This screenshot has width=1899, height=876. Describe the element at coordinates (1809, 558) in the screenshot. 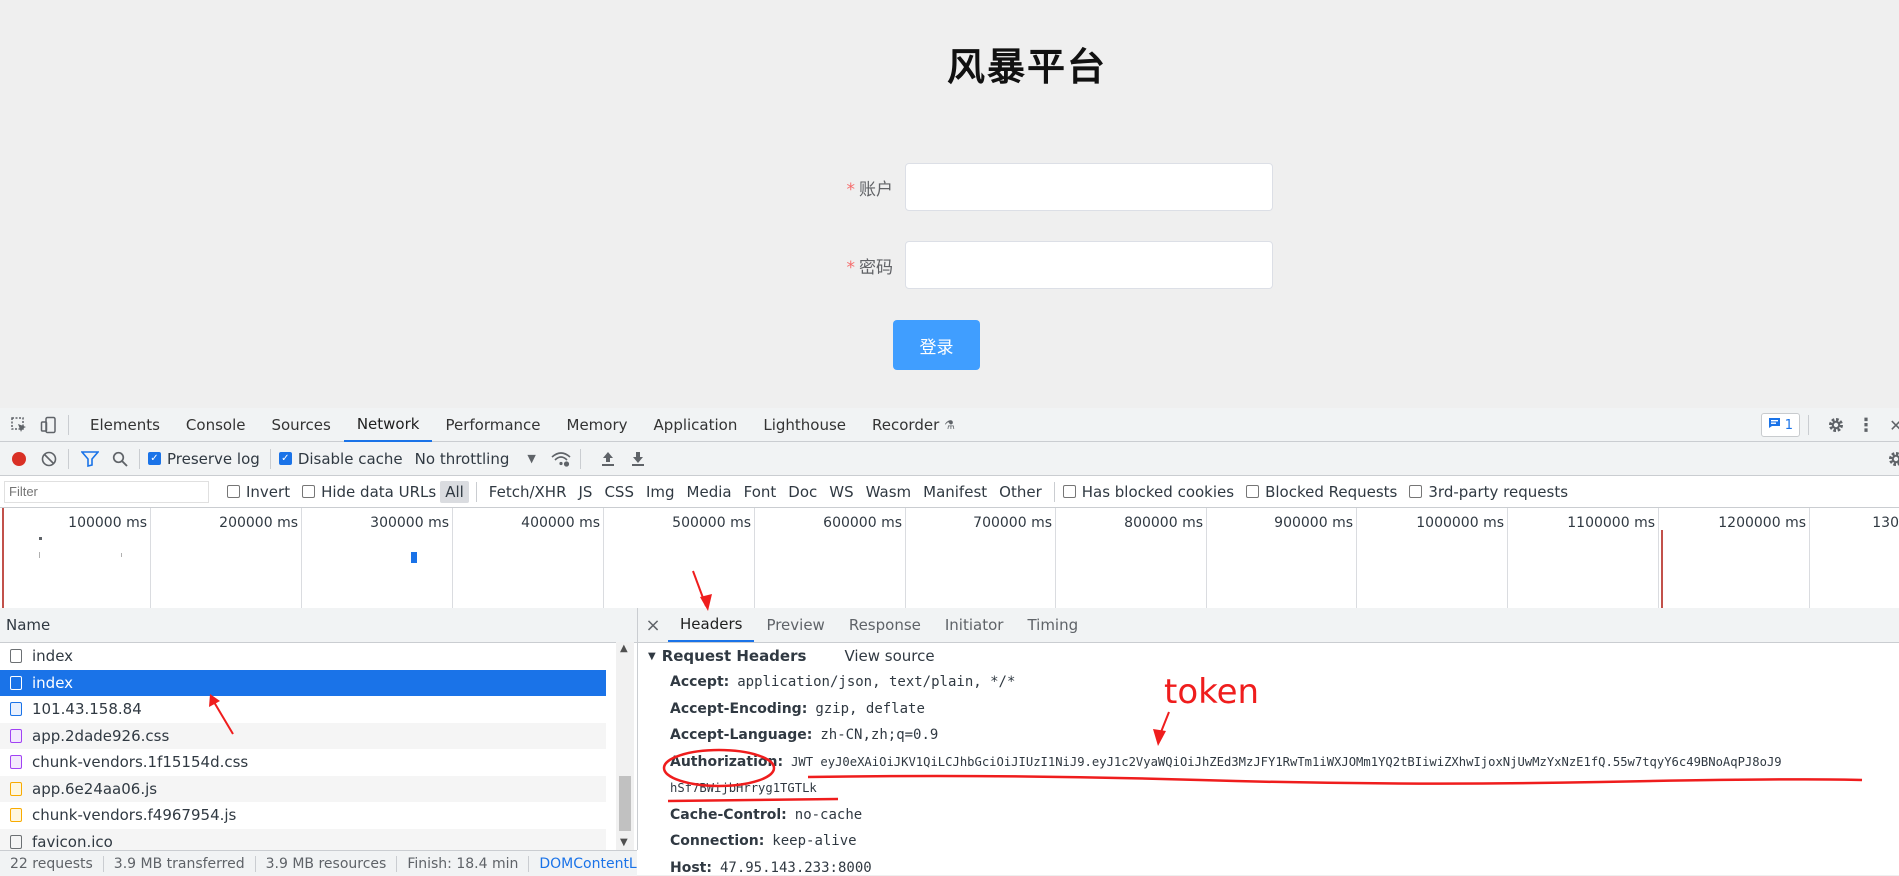

I see `timeline-tick: 1200000 ms` at that location.